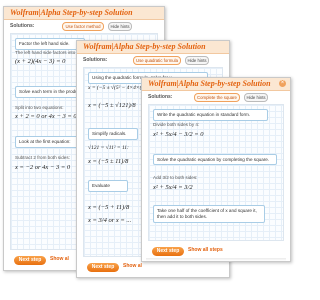  Describe the element at coordinates (45, 52) in the screenshot. I see `step-text: The left hand side factors into` at that location.